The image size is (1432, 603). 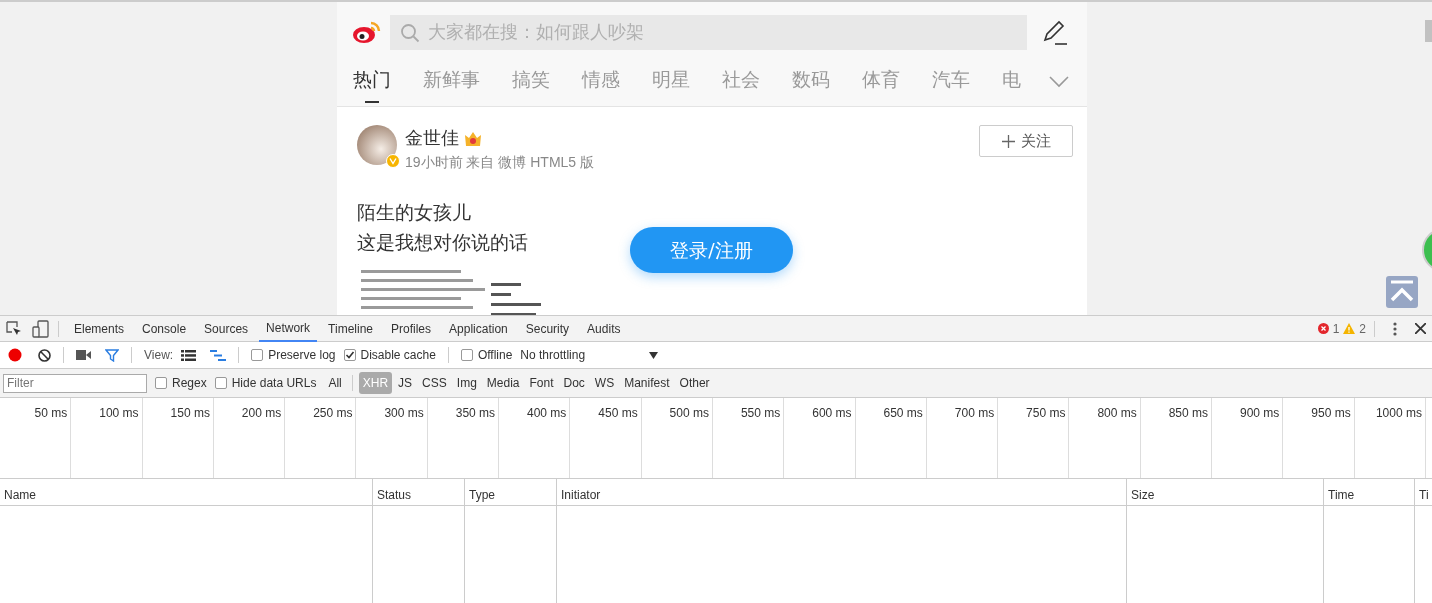 I want to click on column-header: Ti, so click(x=1423, y=492).